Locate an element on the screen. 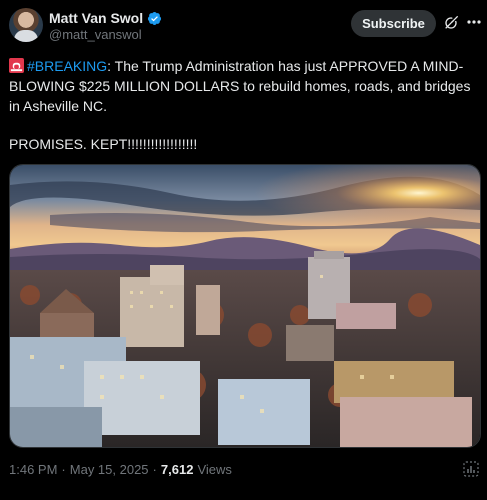 The height and width of the screenshot is (500, 487). views-label: Views is located at coordinates (214, 469).